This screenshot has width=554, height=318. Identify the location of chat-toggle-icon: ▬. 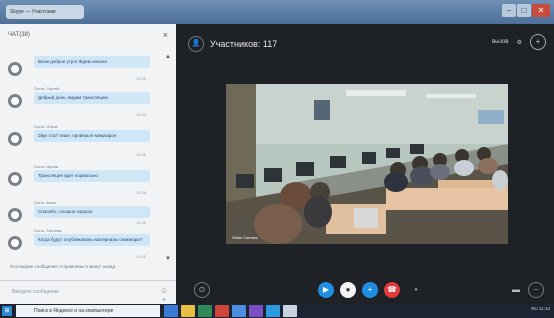
(516, 290).